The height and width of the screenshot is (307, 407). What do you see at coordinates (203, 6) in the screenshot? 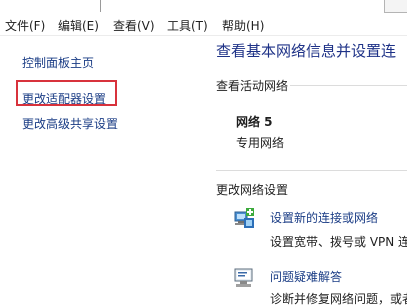
I see `window-title-strip` at bounding box center [203, 6].